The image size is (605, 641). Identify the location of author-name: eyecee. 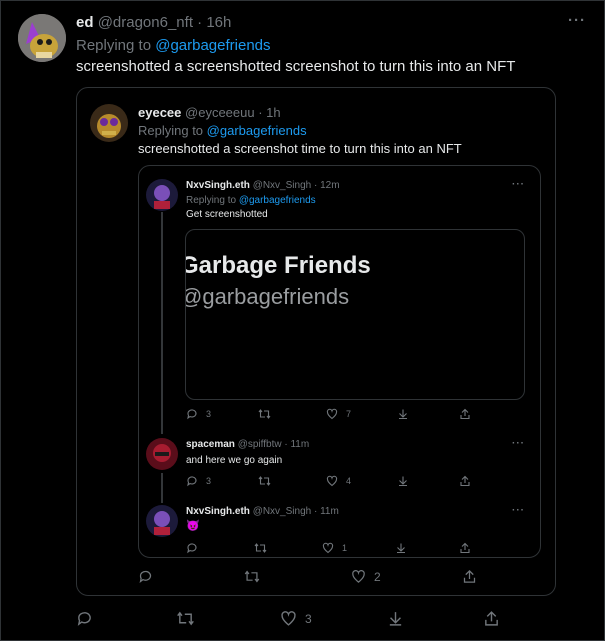
(159, 112).